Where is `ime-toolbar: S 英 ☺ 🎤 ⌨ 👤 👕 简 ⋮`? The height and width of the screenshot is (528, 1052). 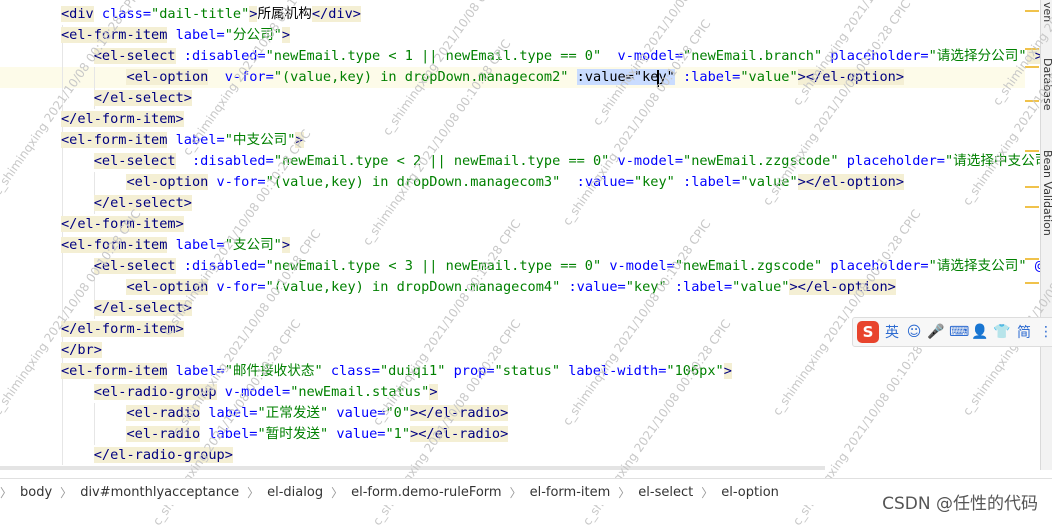 ime-toolbar: S 英 ☺ 🎤 ⌨ 👤 👕 简 ⋮ is located at coordinates (952, 332).